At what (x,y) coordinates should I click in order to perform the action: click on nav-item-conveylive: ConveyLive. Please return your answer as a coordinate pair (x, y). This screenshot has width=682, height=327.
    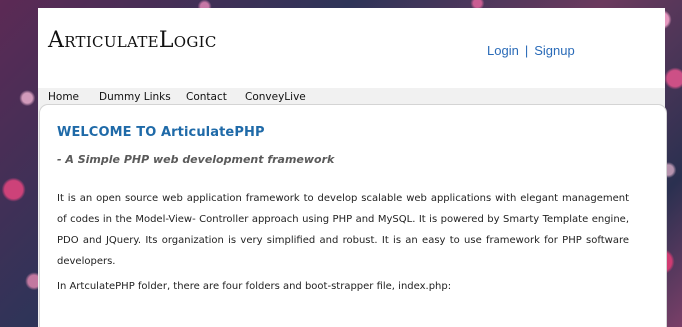
    Looking at the image, I should click on (275, 97).